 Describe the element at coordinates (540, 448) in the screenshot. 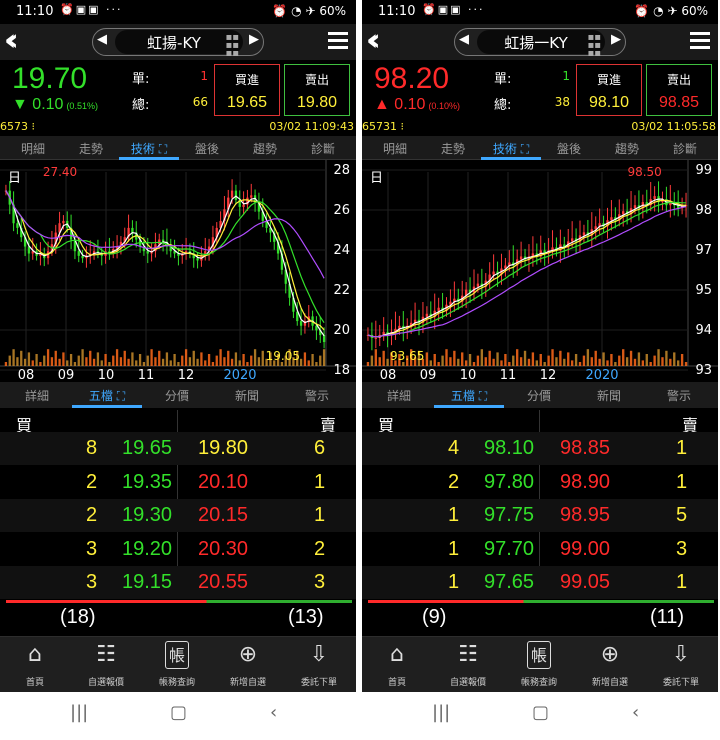

I see `book-row: 4 98.10 98.85 1` at that location.